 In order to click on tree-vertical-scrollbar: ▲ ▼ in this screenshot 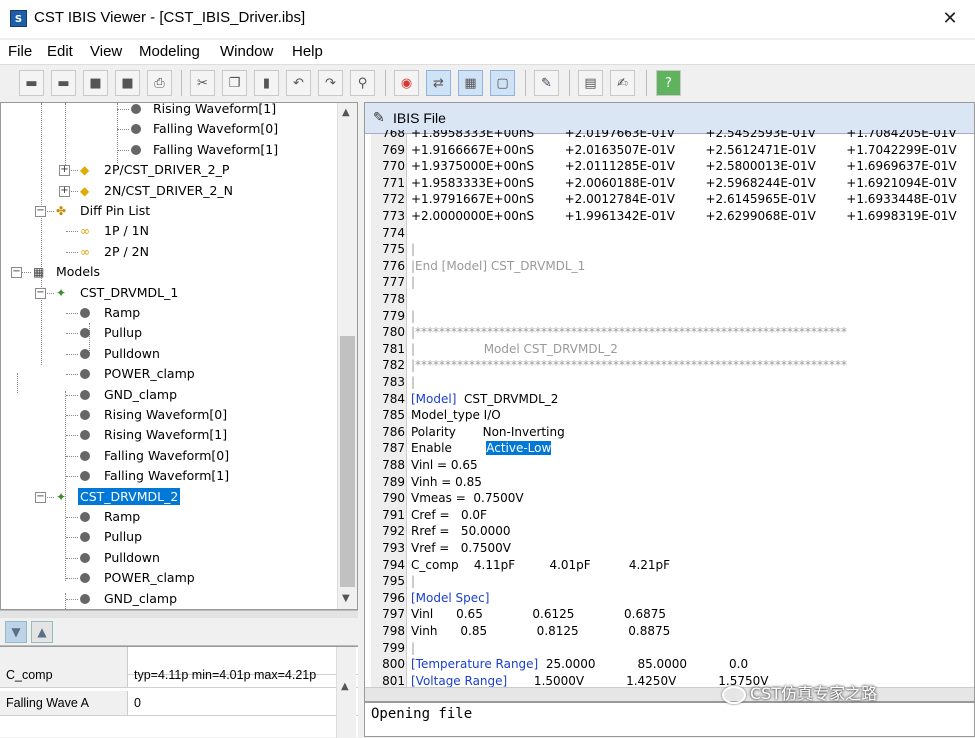, I will do `click(347, 356)`.